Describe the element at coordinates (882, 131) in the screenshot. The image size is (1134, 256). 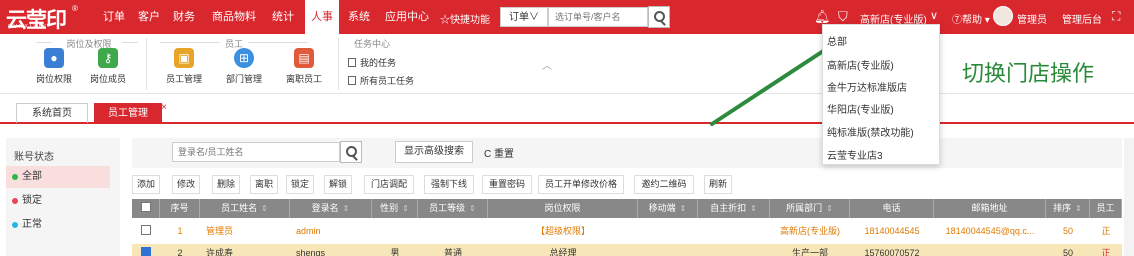
I see `store-option: 纯标准版(禁改功能)` at that location.